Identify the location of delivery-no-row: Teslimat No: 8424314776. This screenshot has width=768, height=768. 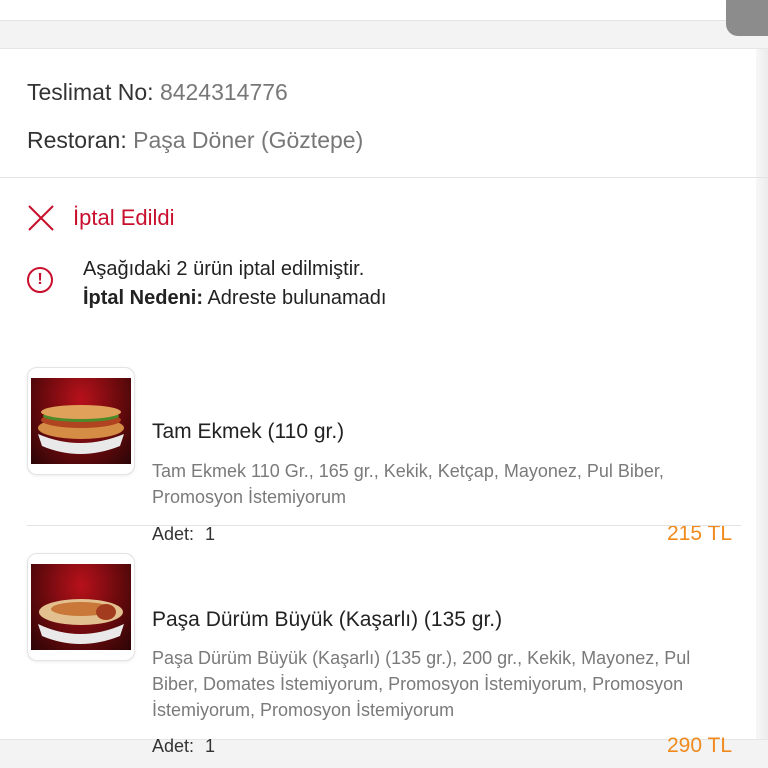
(157, 92).